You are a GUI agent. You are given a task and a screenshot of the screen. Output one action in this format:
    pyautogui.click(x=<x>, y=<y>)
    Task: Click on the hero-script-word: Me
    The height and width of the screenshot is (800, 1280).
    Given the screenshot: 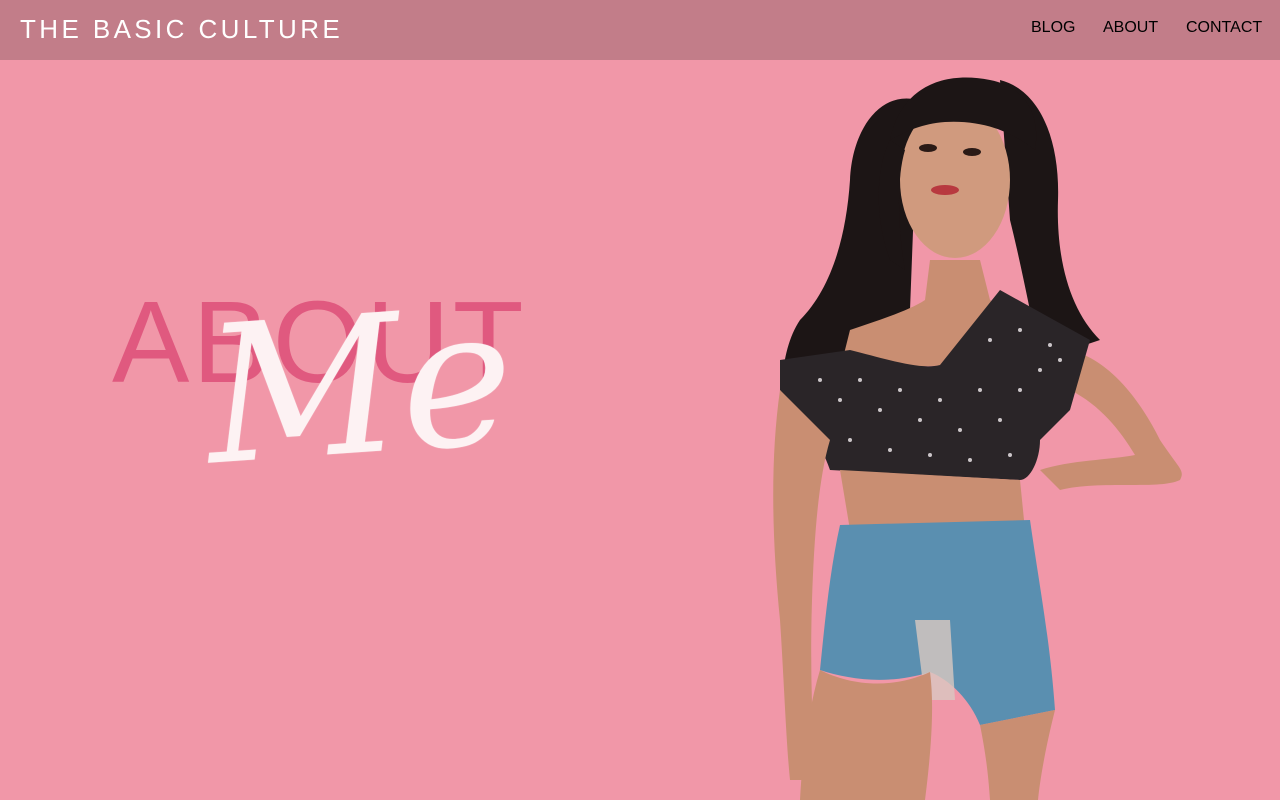 What is the action you would take?
    pyautogui.click(x=359, y=386)
    